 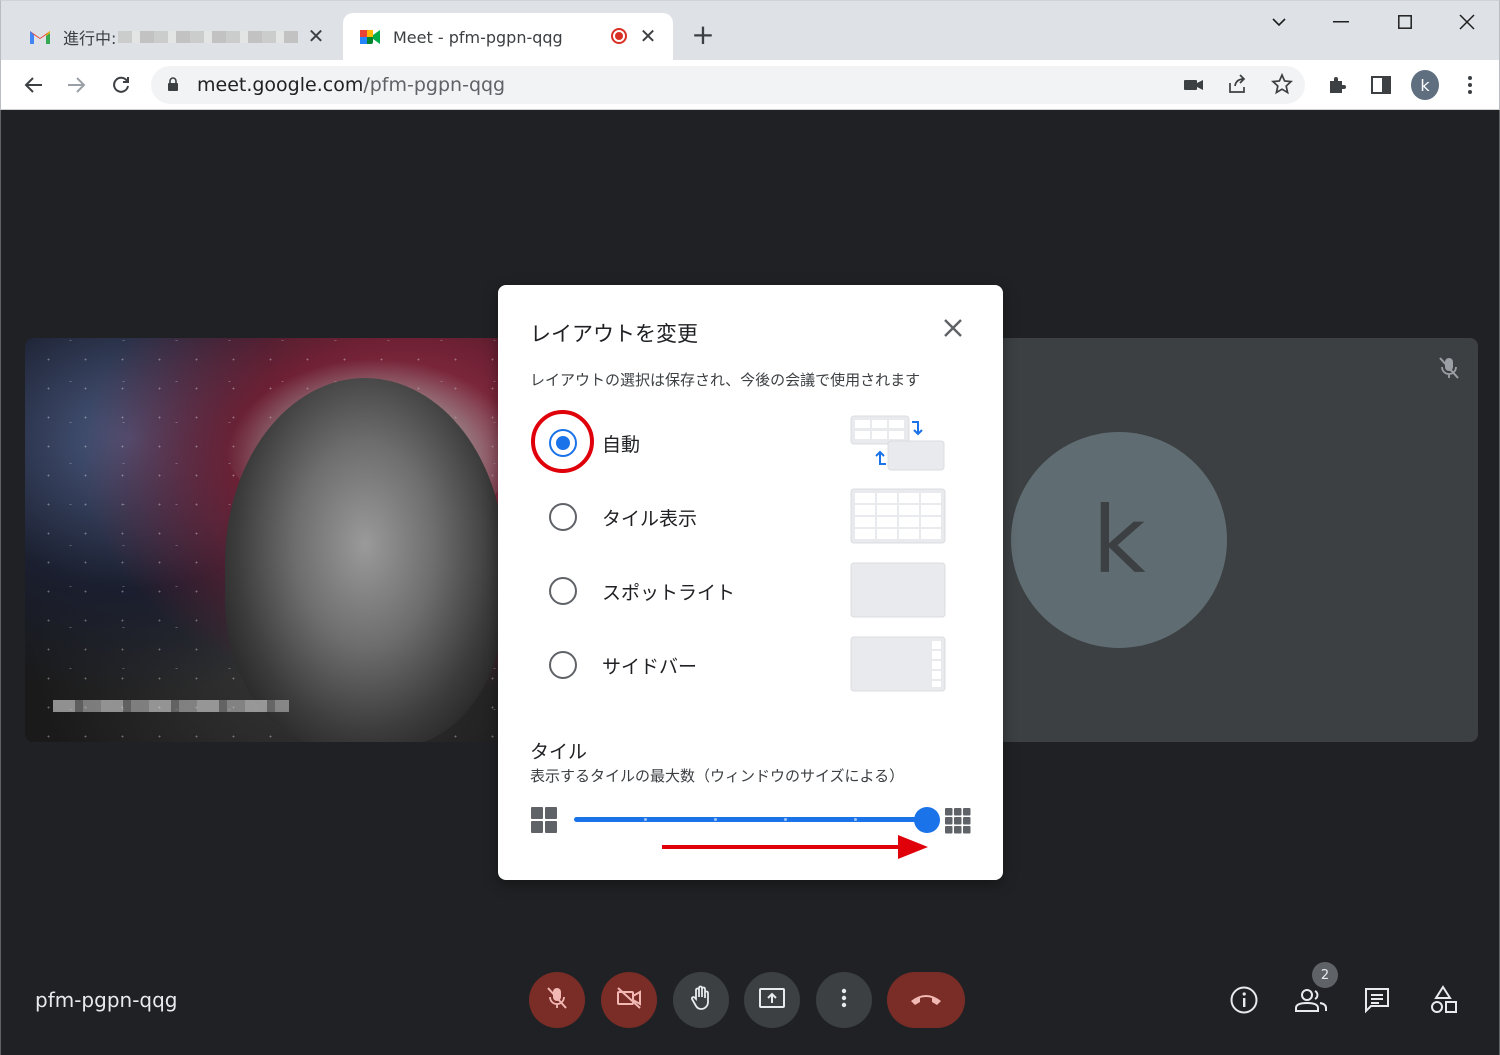 I want to click on tiles-section-subtitle: 表示するタイルの最大数（ウィンドウのサイズによる）, so click(x=717, y=776).